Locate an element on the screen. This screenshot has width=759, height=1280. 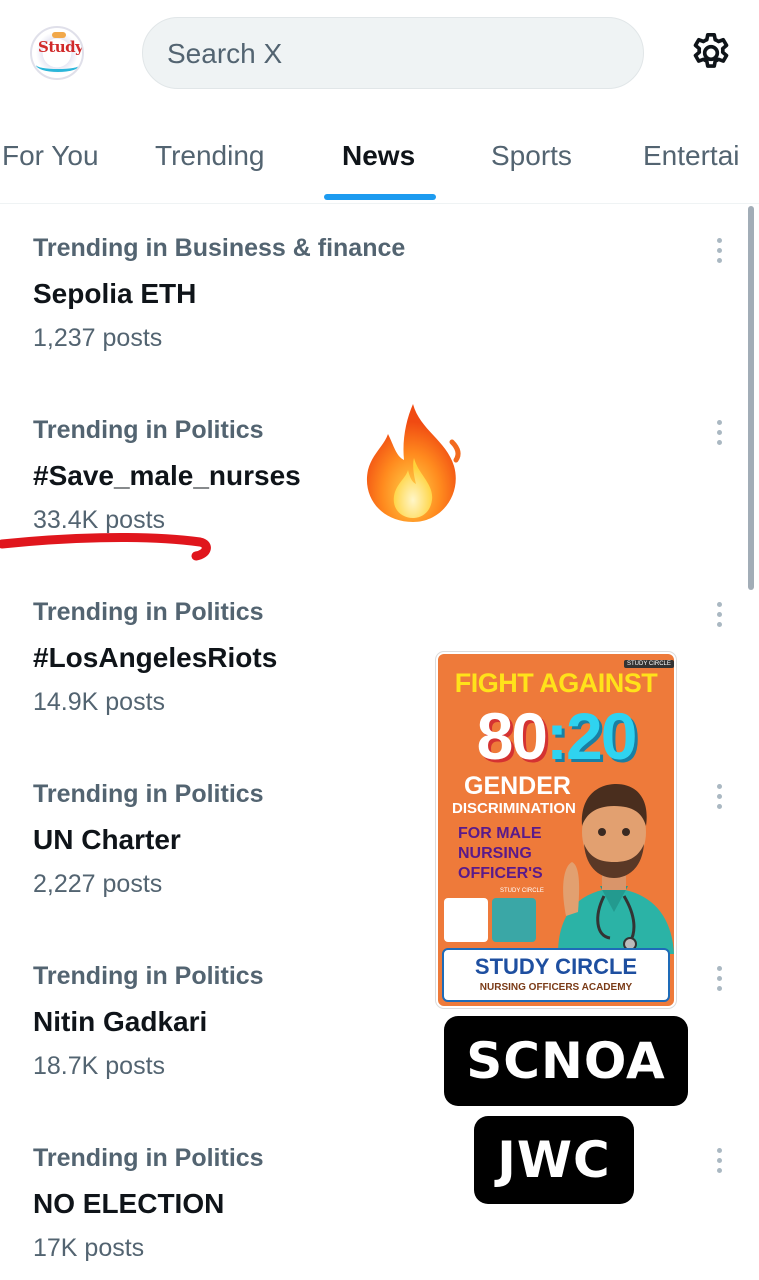
trend-name: UN Charter is located at coordinates (107, 839).